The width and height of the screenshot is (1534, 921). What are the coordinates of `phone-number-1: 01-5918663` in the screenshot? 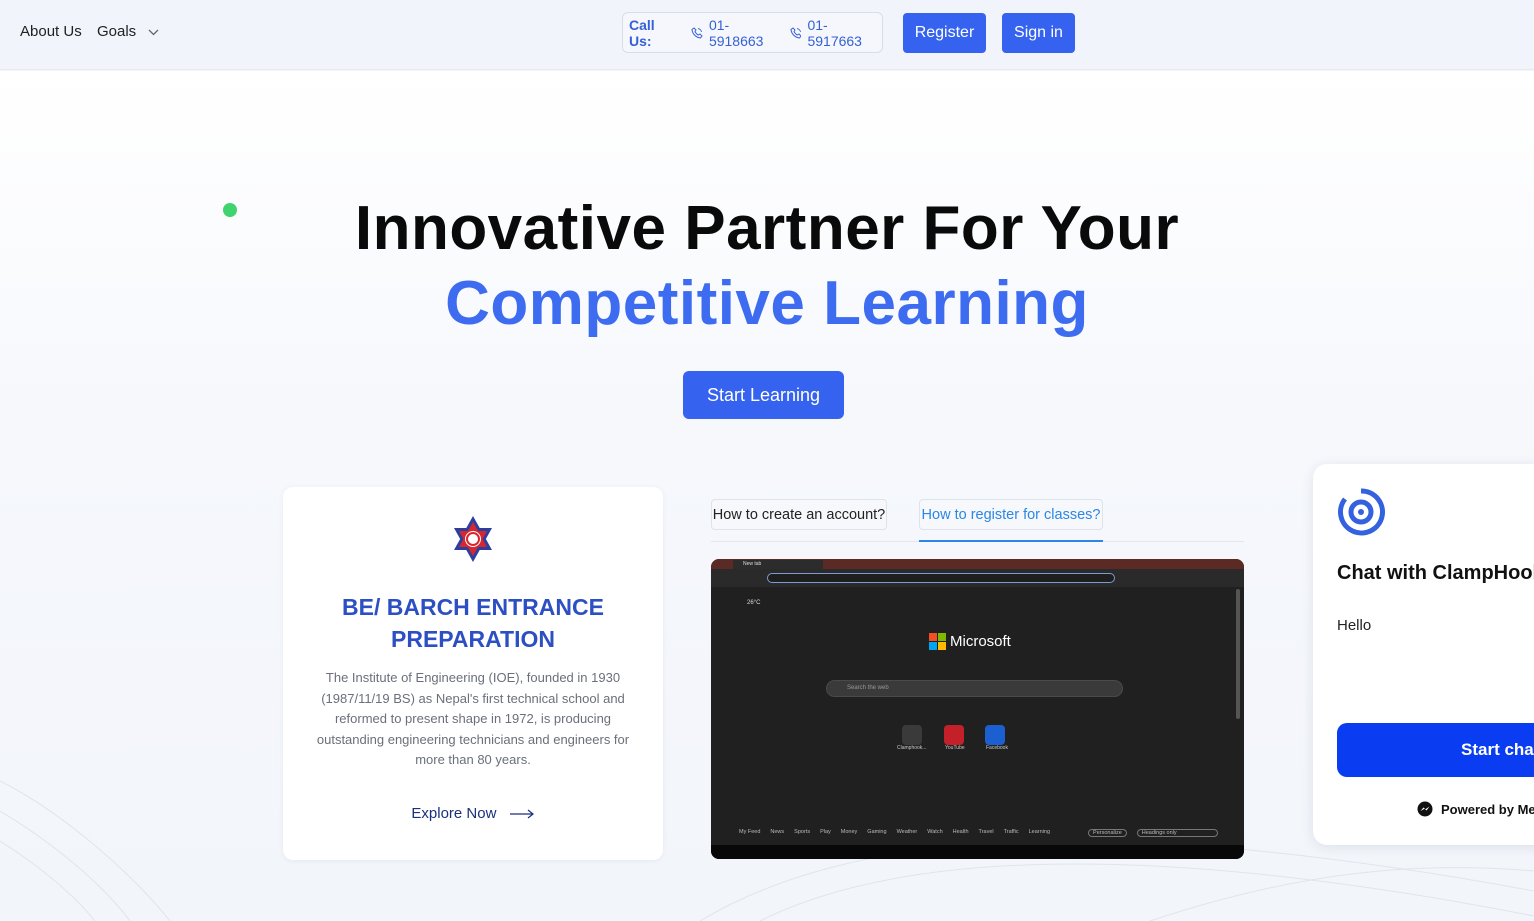 It's located at (746, 33).